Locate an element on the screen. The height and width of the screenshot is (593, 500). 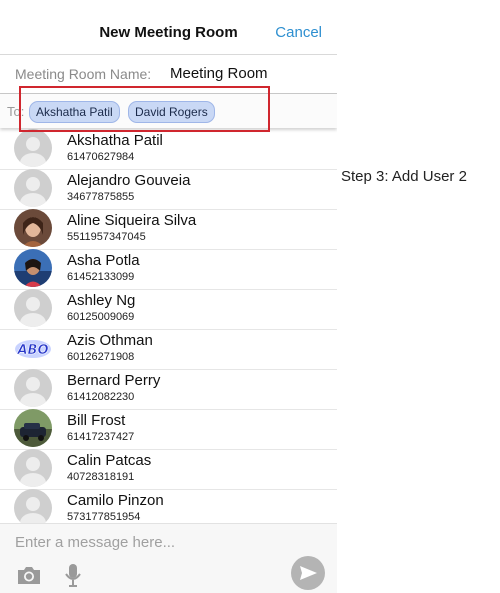
contact-row: Bernard Perry 61412082230 is located at coordinates (168, 389).